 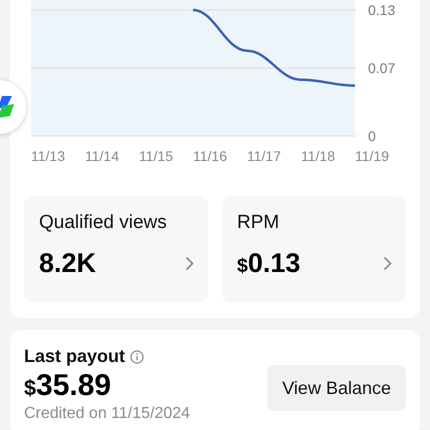 What do you see at coordinates (102, 156) in the screenshot?
I see `axis-label: 11/14` at bounding box center [102, 156].